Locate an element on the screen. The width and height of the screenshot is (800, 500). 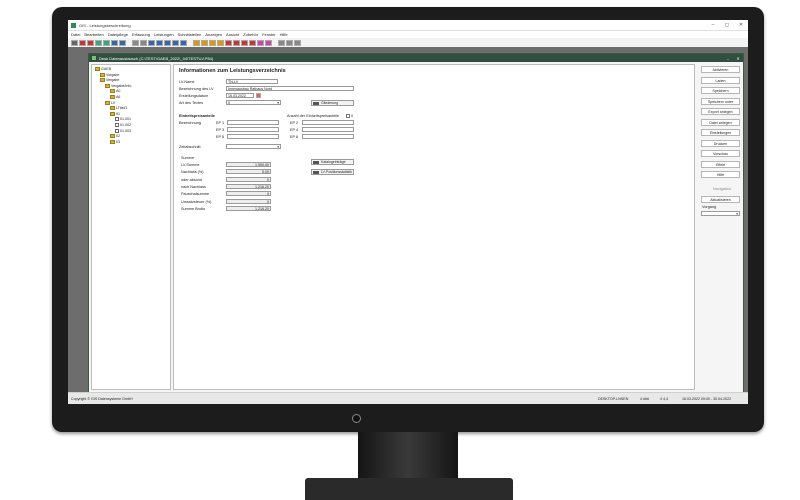
vorgang-select is located at coordinates (720, 213).